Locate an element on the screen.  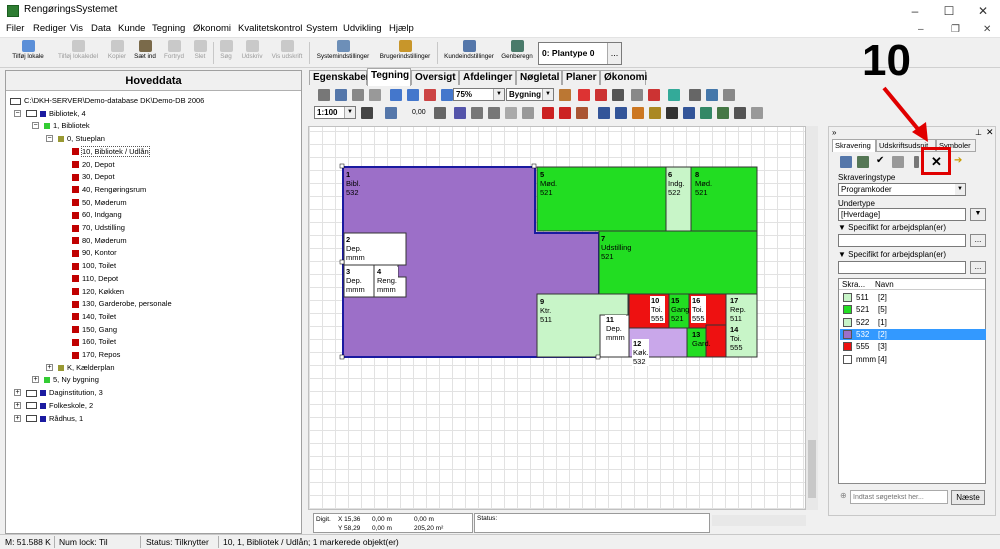
polyline-tool-icon is located at coordinates (494, 113).